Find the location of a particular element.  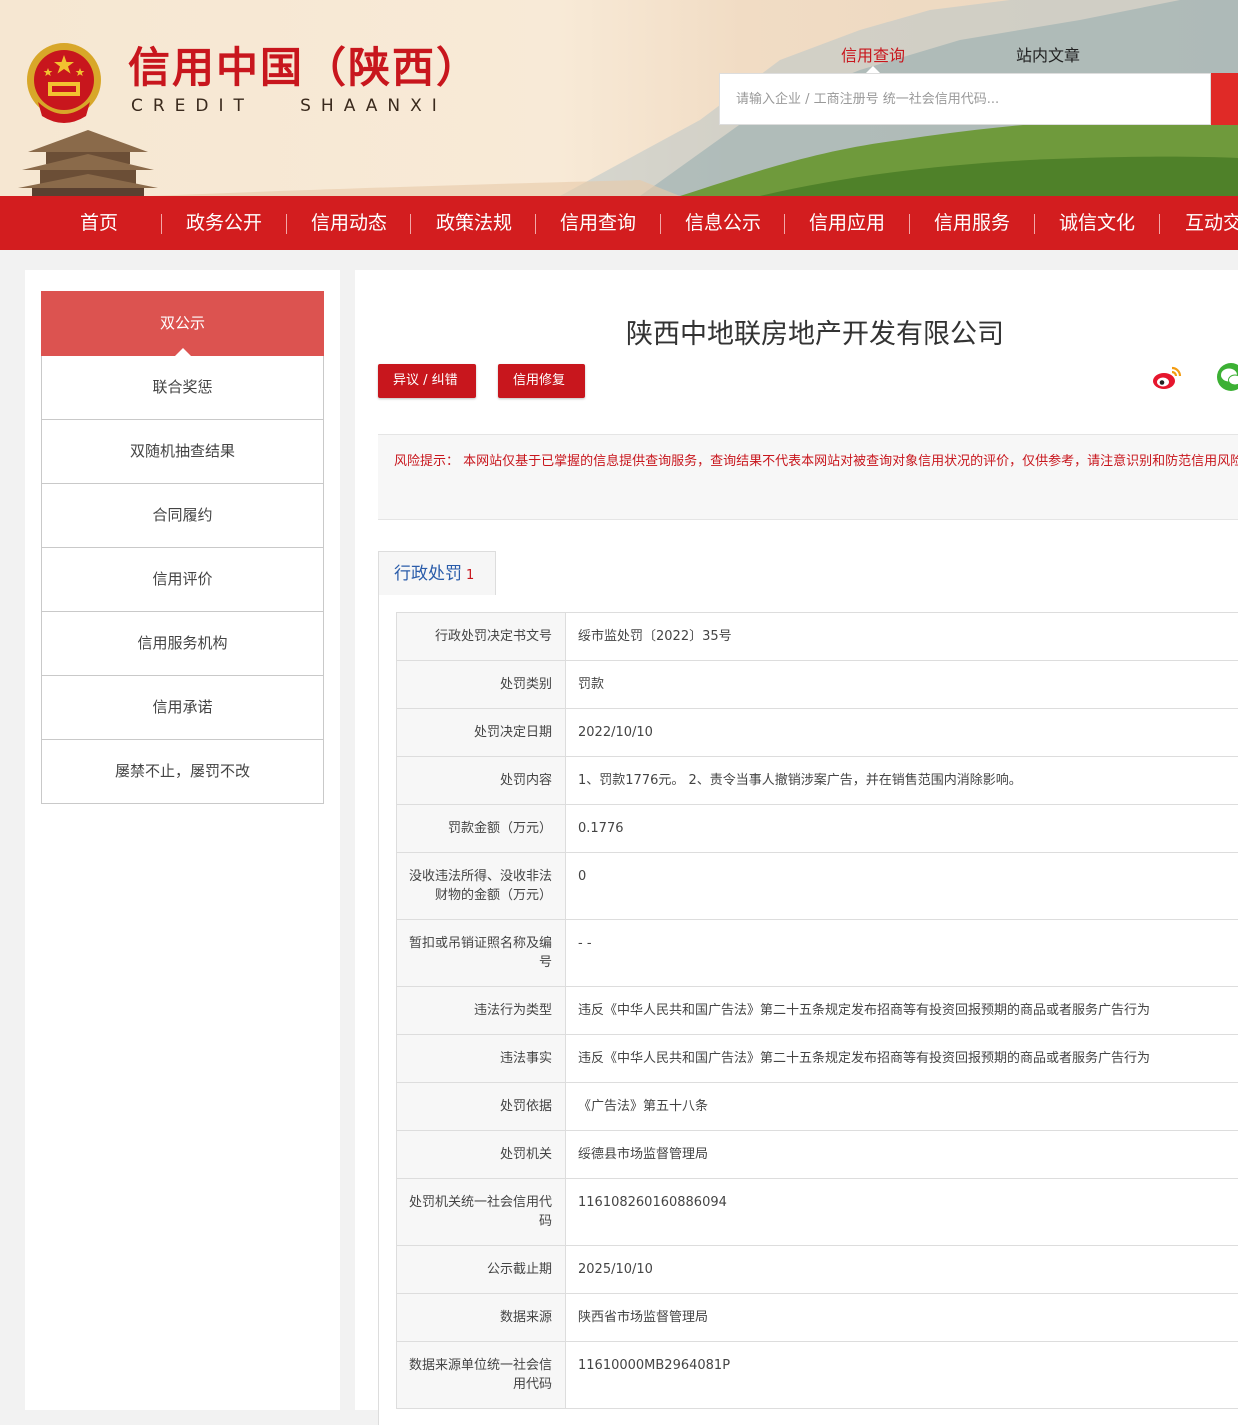

sidebar-item-joint-rewards-punishments: 联合奖惩 is located at coordinates (182, 388).